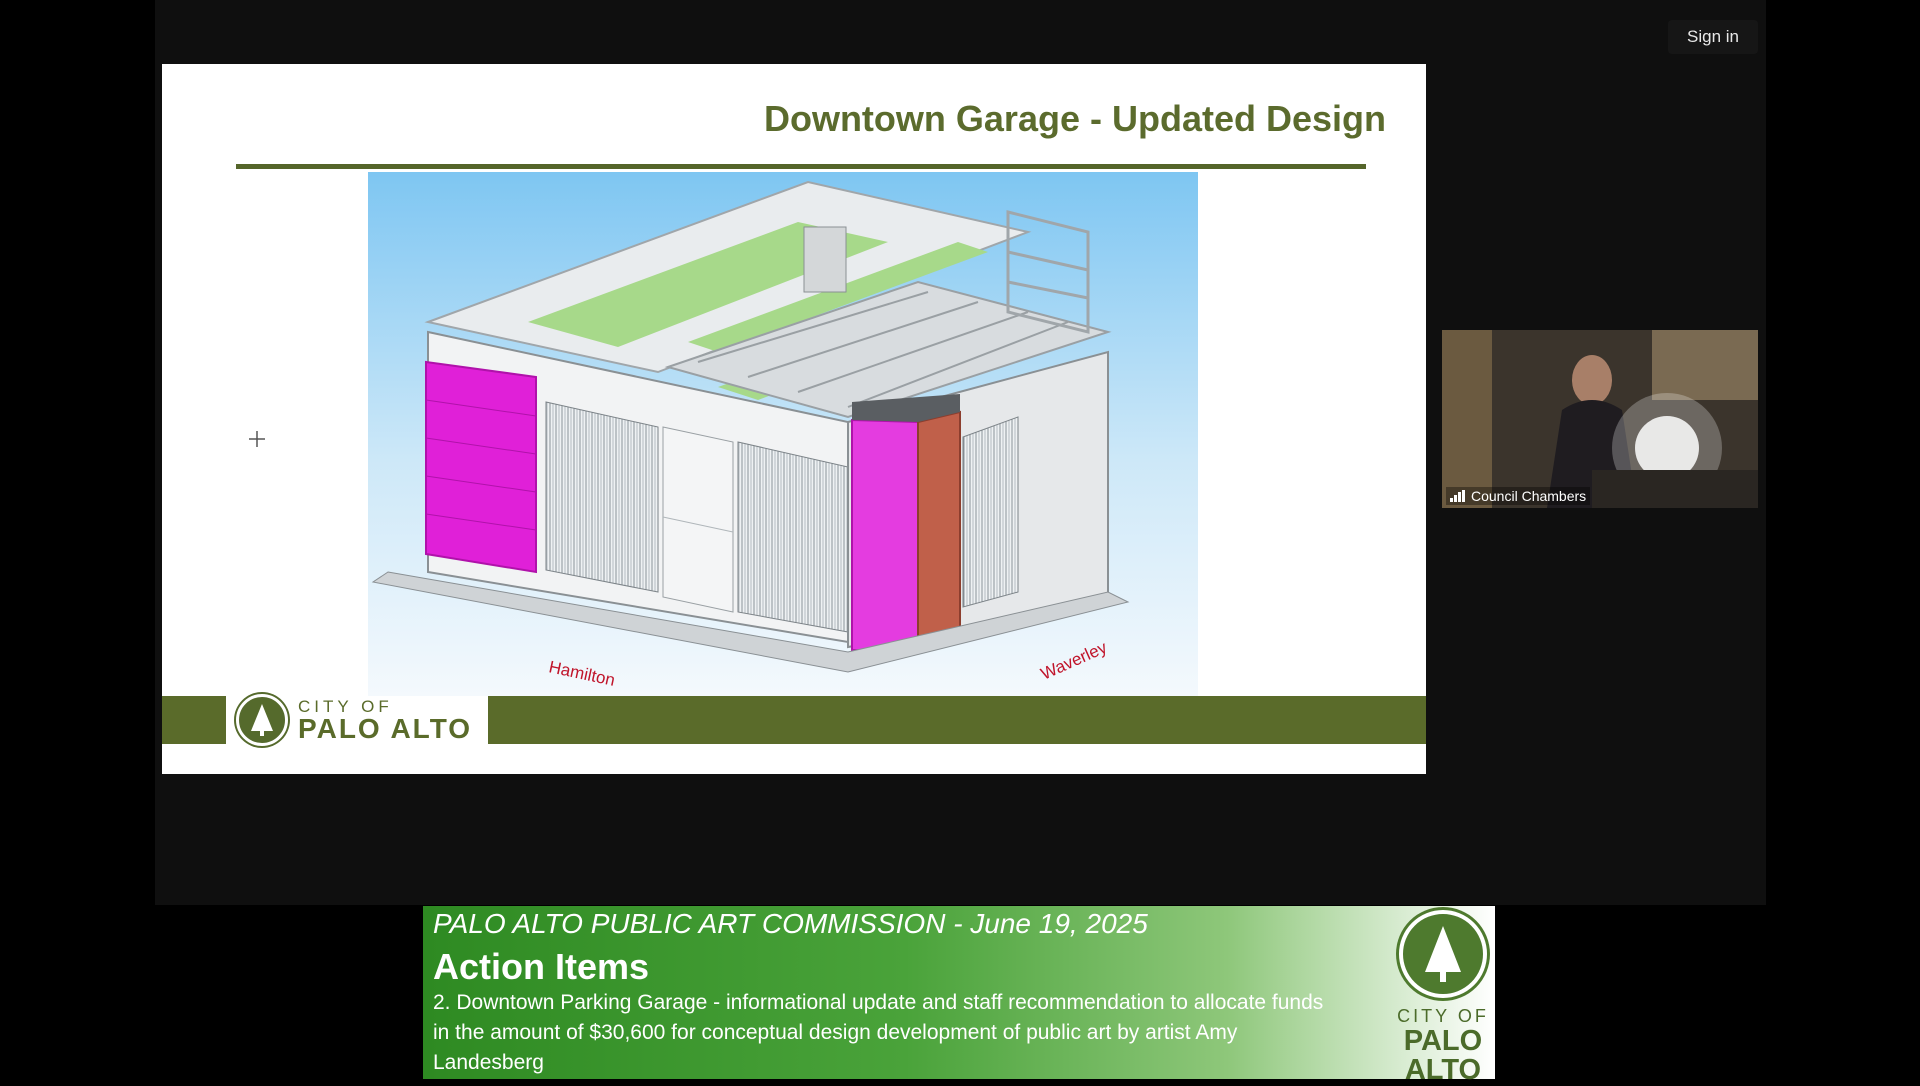  What do you see at coordinates (257, 439) in the screenshot?
I see `crosshair-cursor-icon` at bounding box center [257, 439].